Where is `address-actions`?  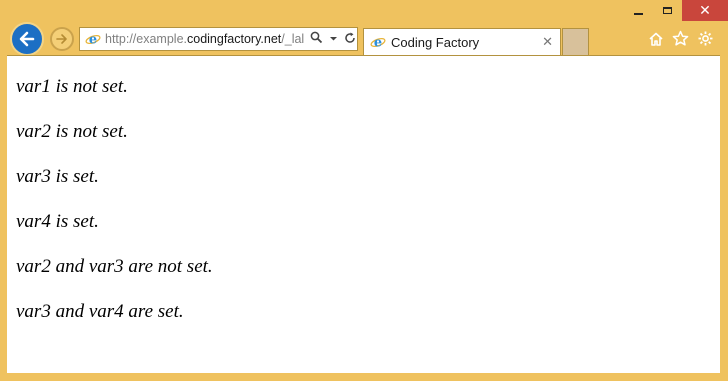
address-actions is located at coordinates (333, 39).